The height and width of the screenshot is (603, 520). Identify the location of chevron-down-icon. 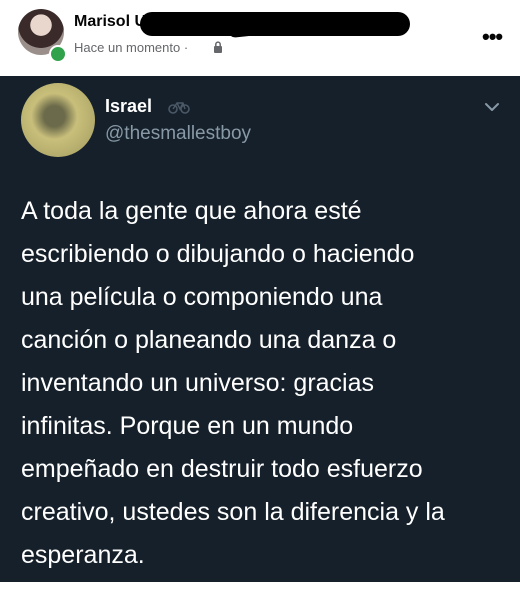
(492, 107).